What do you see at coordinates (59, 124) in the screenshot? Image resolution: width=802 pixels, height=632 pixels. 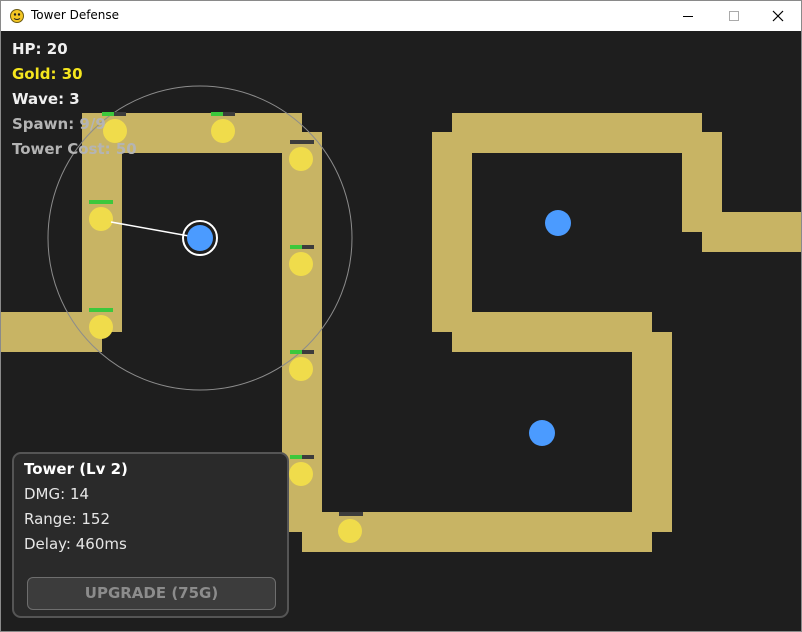 I see `spawn-counter: Spawn: 9/9` at bounding box center [59, 124].